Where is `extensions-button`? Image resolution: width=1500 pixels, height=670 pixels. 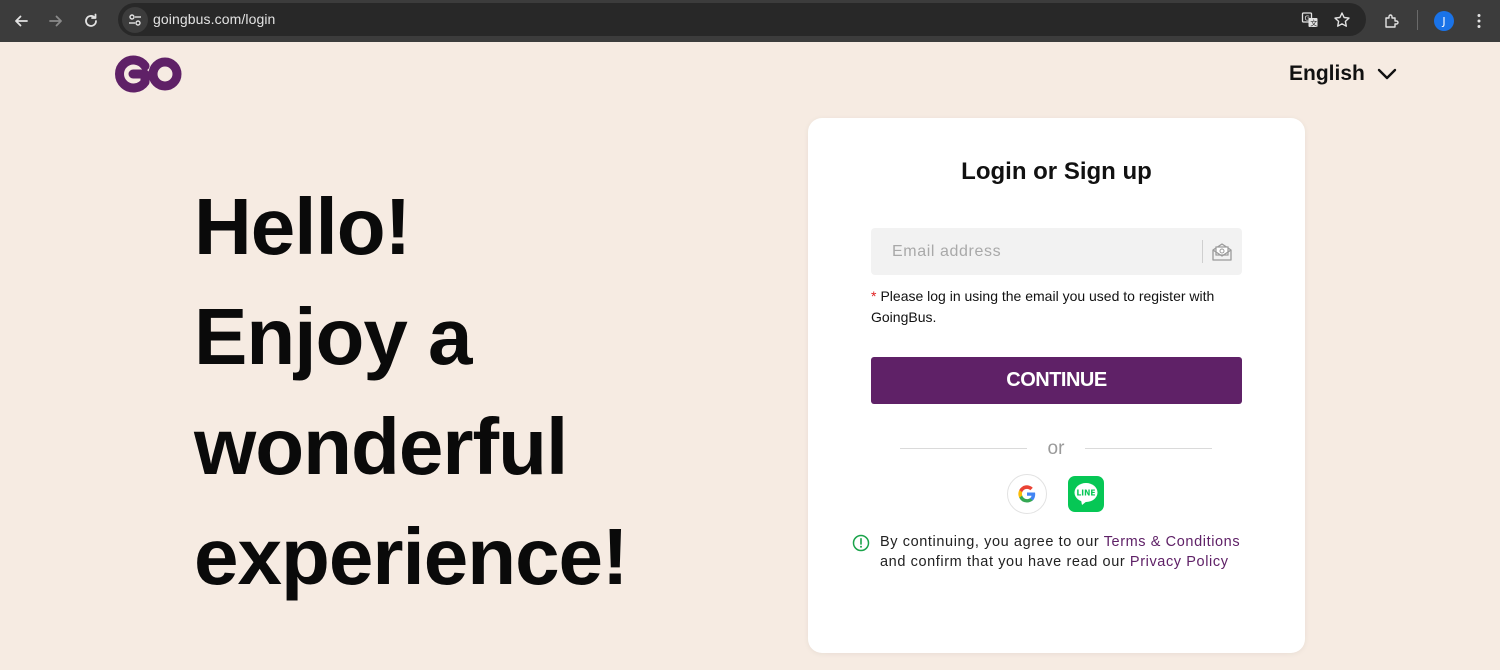
extensions-button is located at coordinates (1392, 21).